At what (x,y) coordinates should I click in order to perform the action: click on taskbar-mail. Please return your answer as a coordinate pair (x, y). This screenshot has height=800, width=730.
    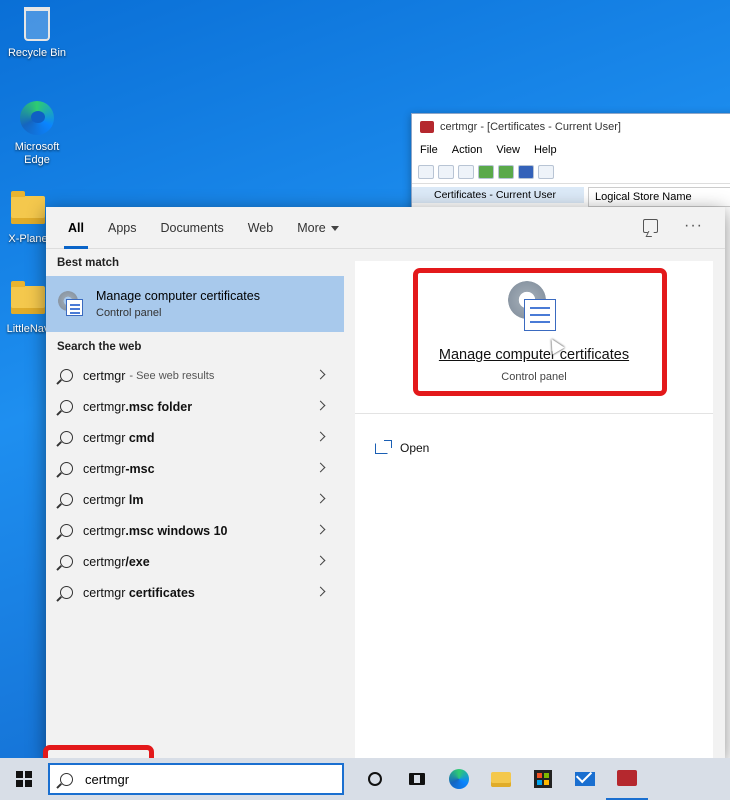
    Looking at the image, I should click on (585, 779).